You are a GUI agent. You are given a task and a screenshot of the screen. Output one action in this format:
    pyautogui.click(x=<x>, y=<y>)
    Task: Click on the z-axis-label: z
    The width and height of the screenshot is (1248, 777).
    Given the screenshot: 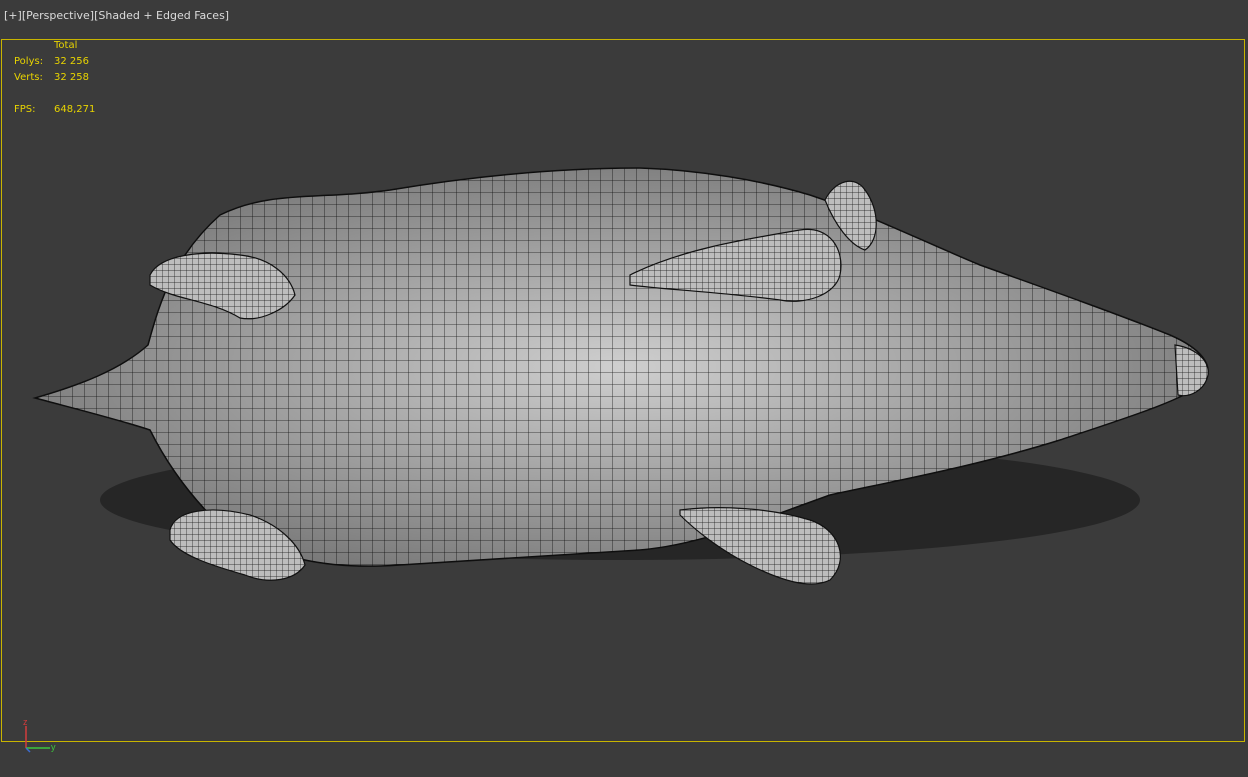 What is the action you would take?
    pyautogui.click(x=25, y=722)
    